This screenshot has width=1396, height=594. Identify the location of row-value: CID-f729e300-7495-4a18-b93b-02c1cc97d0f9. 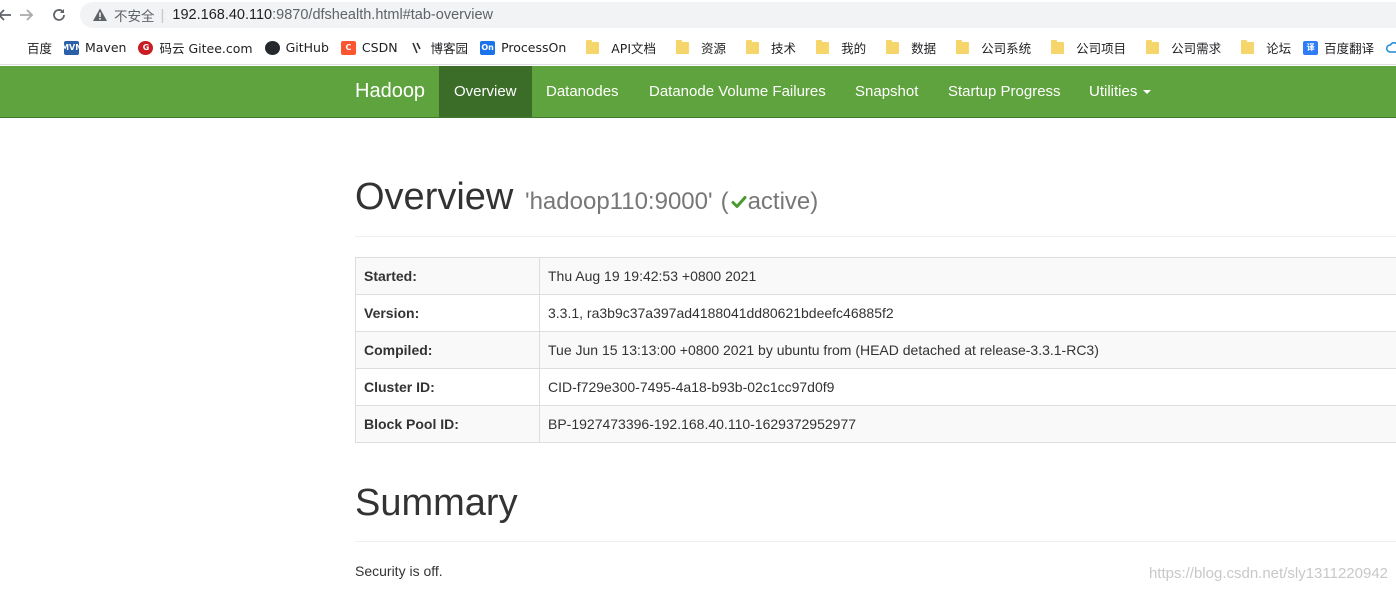
(967, 387).